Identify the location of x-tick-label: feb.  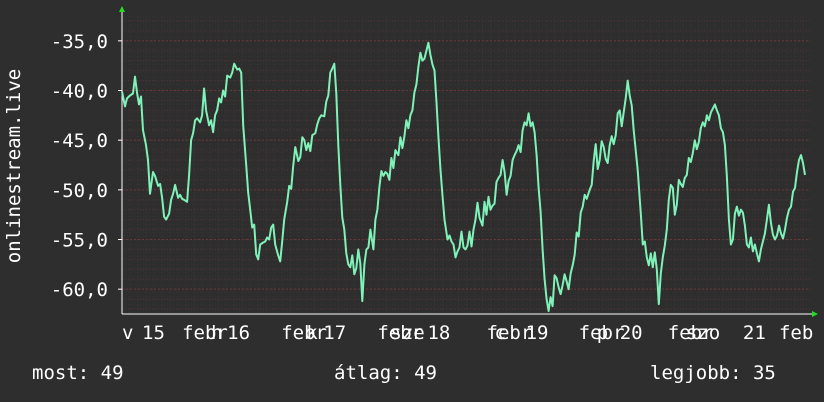
(796, 333).